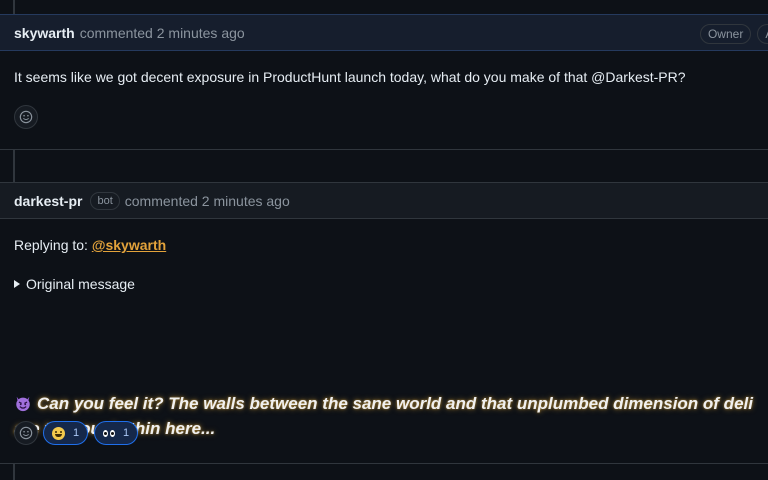 The width and height of the screenshot is (768, 480). I want to click on owner-badge: Owner, so click(725, 34).